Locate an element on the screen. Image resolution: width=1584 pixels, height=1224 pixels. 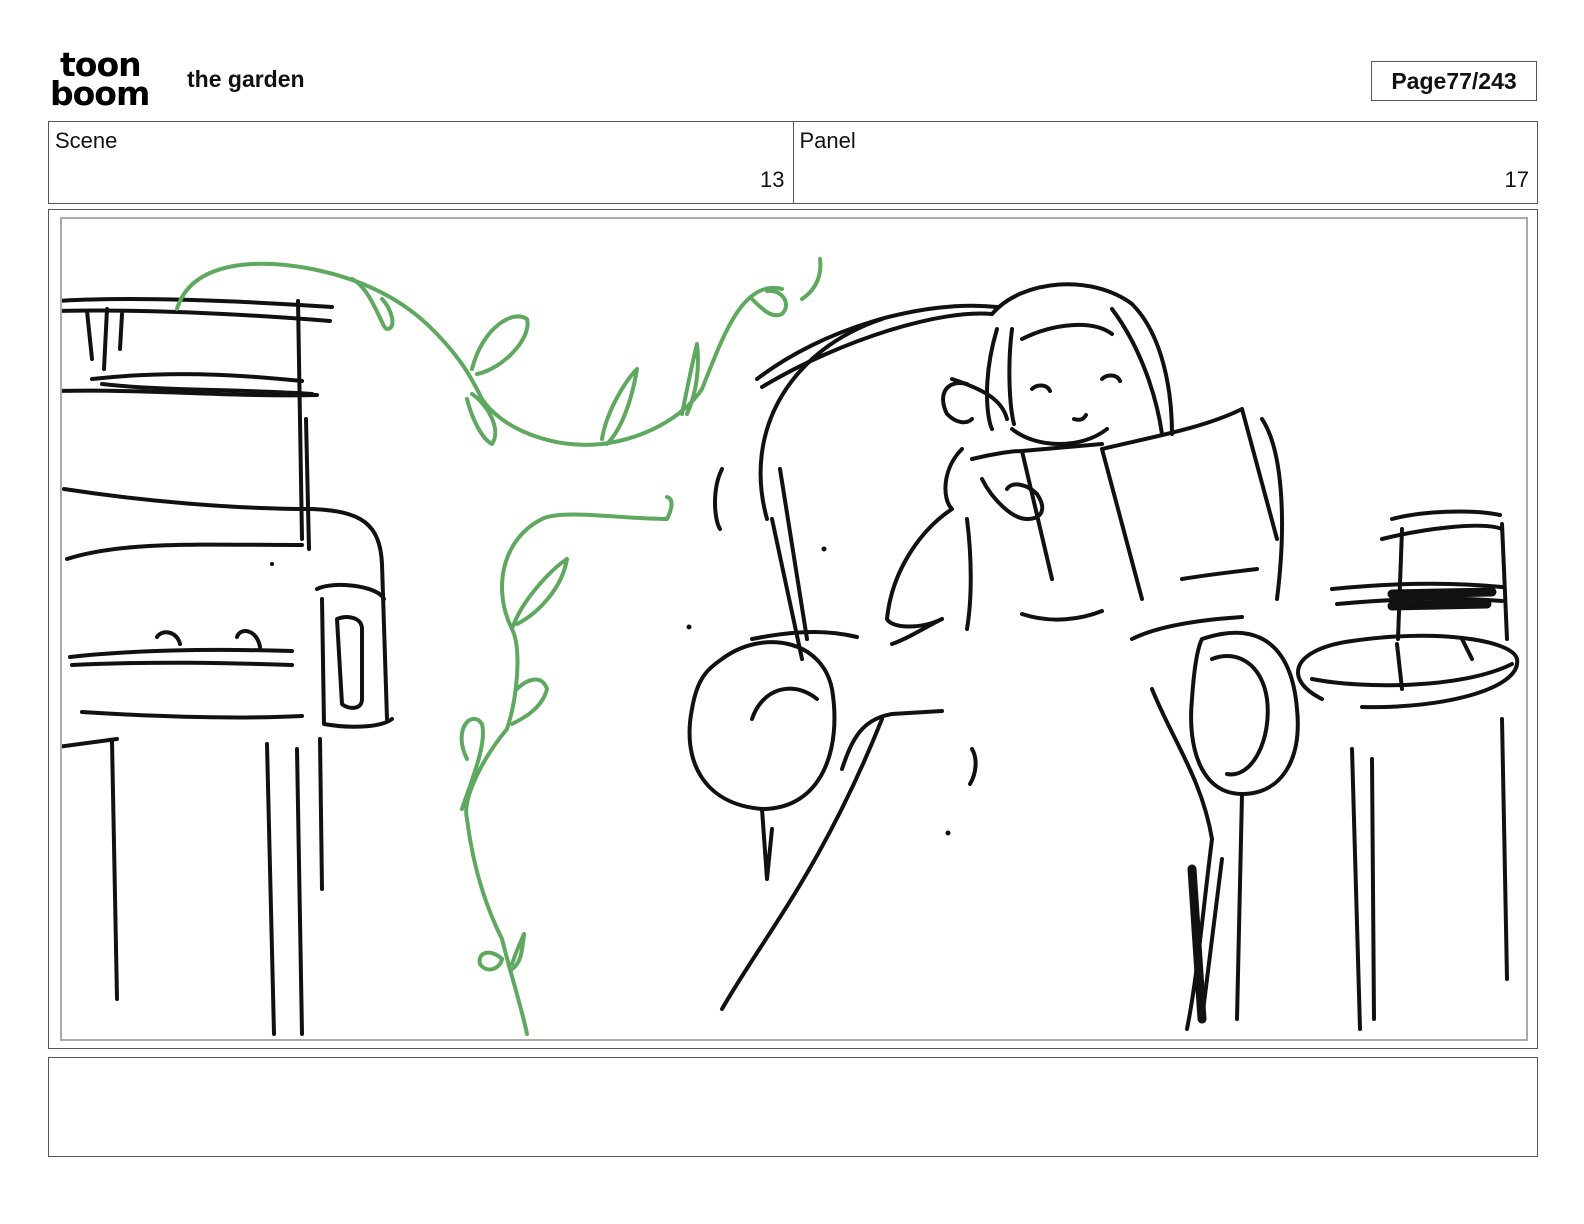
girl-bangs is located at coordinates (1067, 331).